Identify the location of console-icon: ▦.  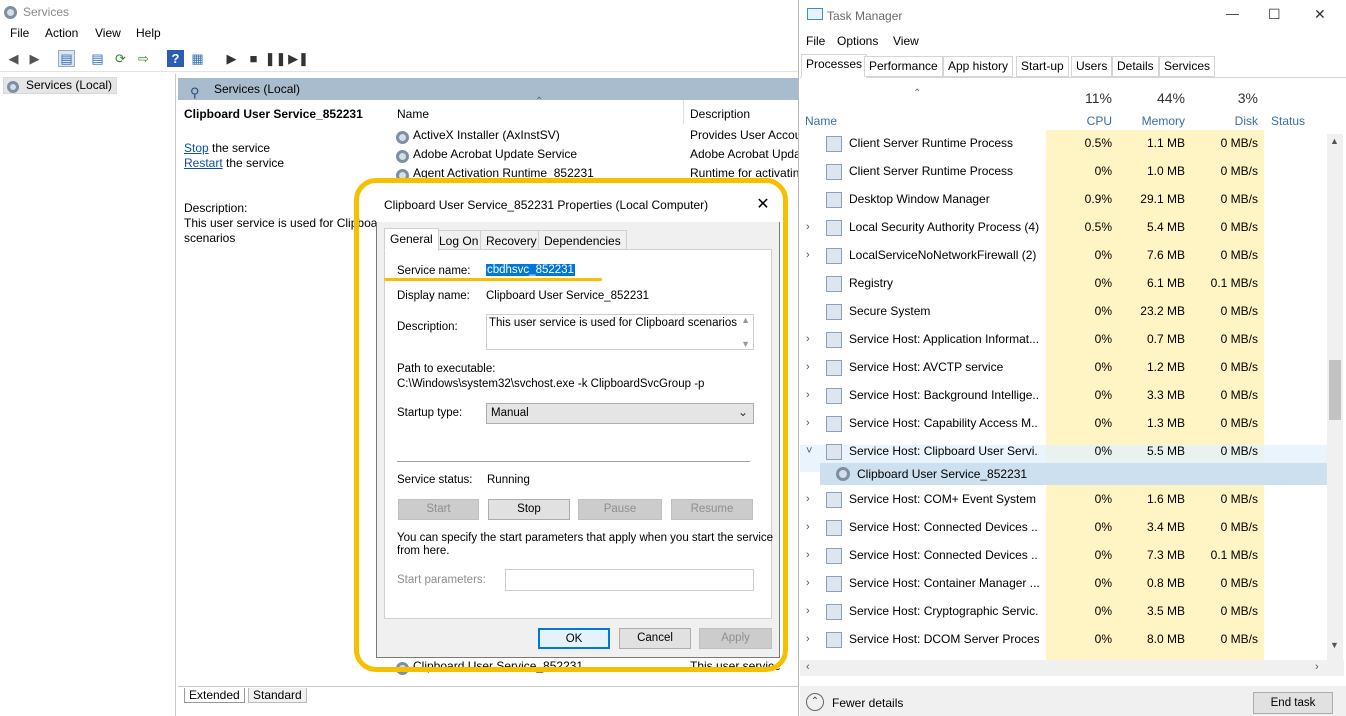
(197, 58).